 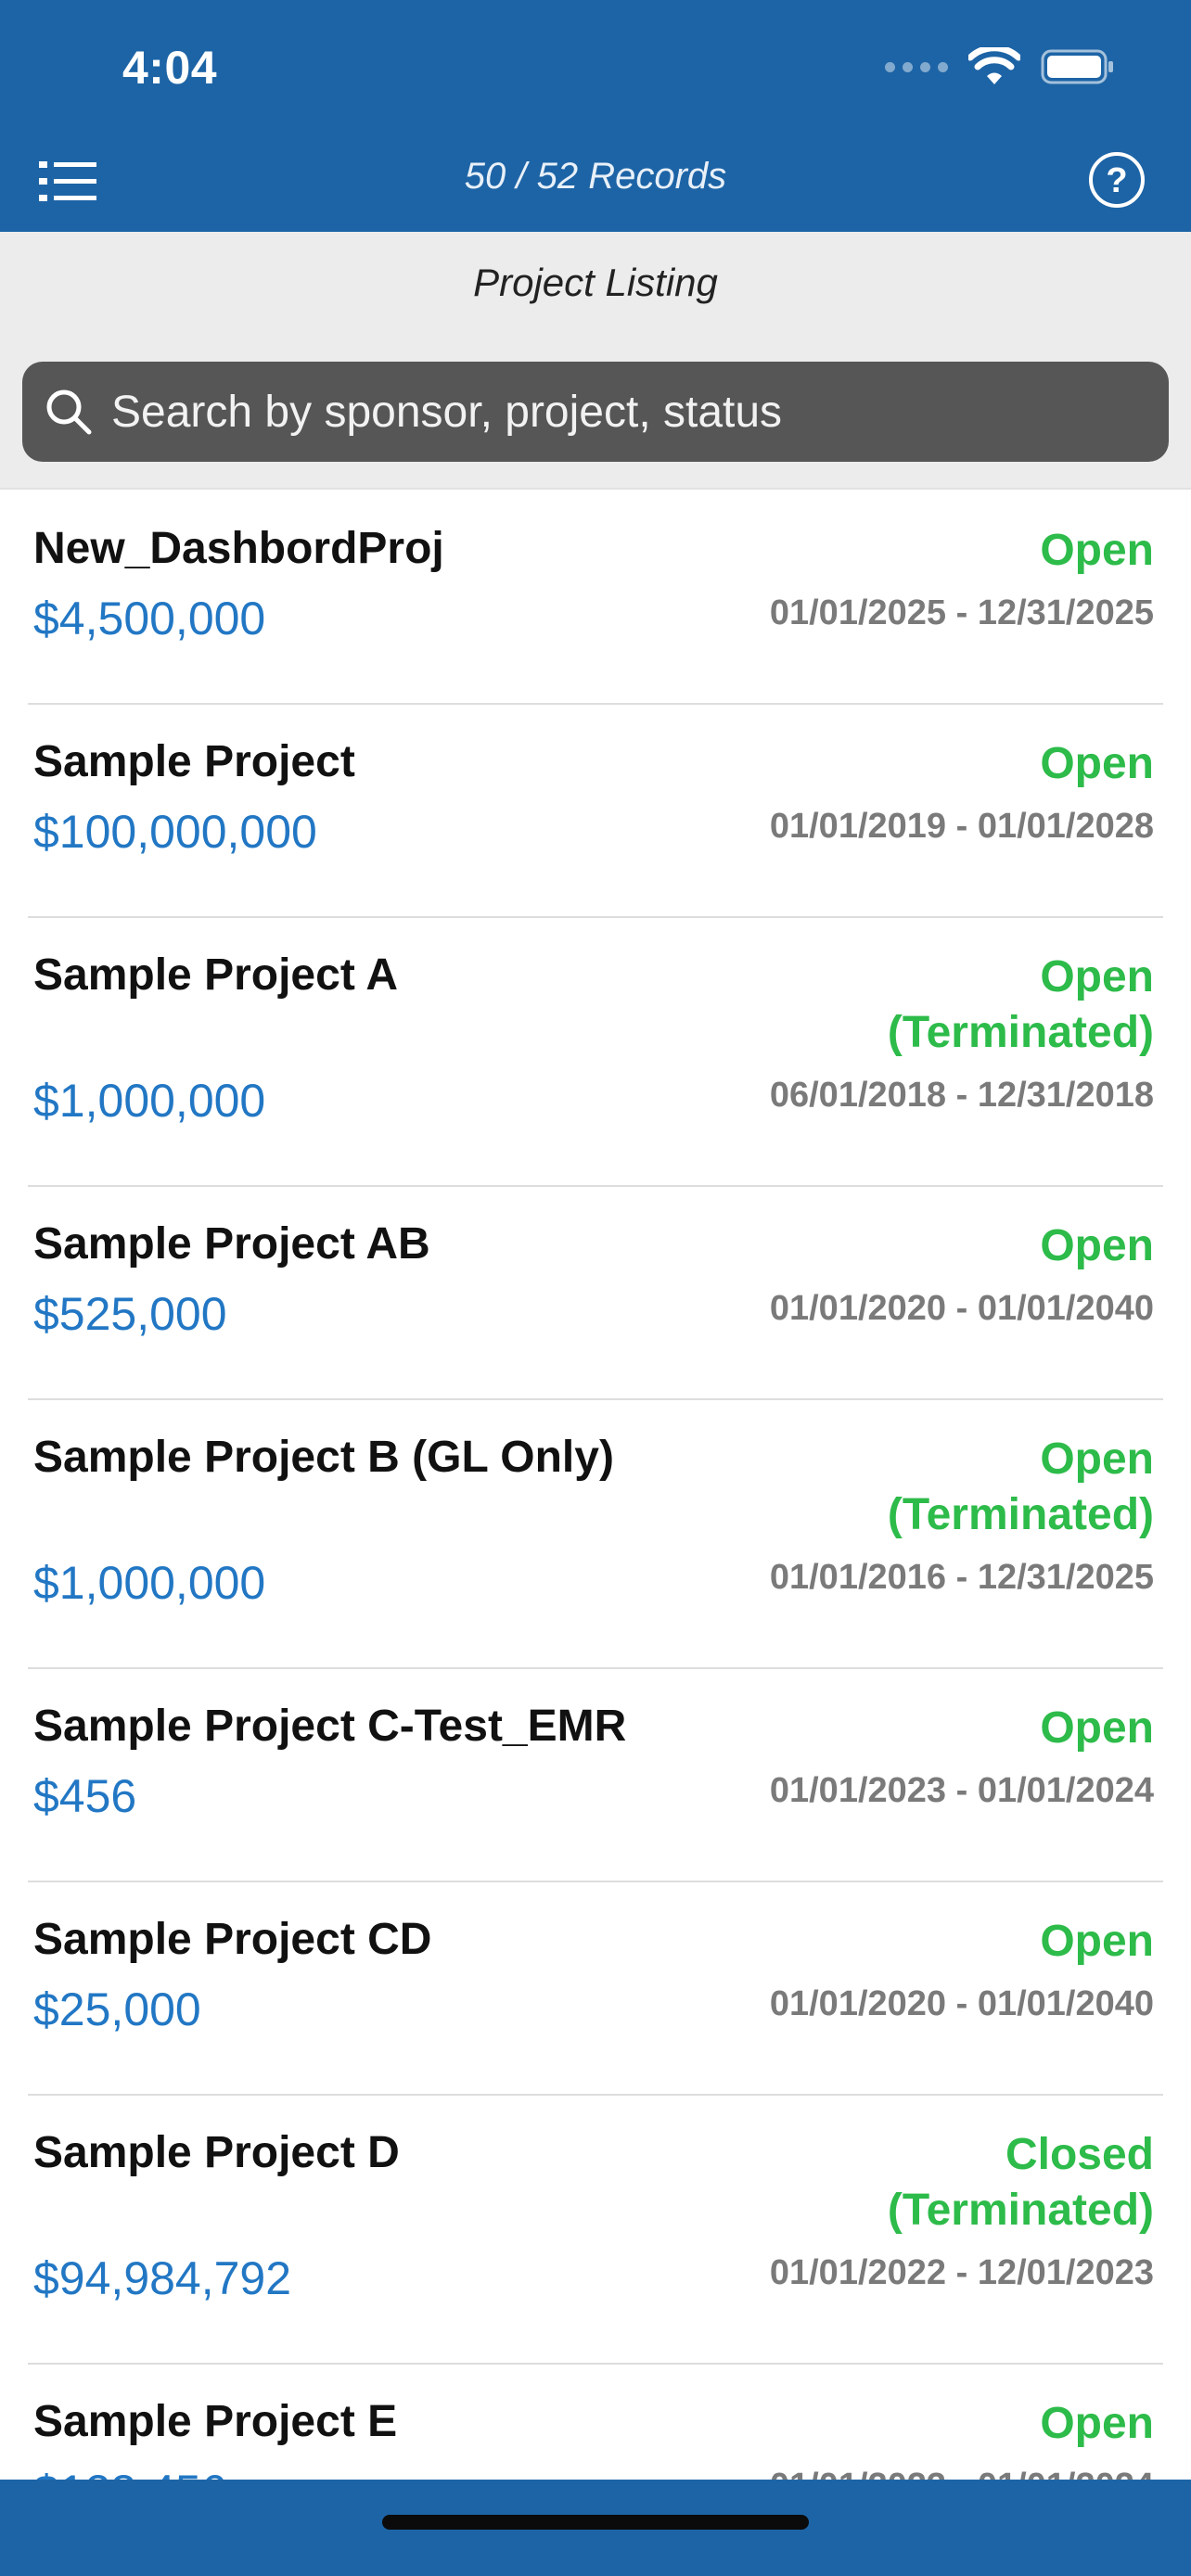 I want to click on status-icons, so click(x=1000, y=66).